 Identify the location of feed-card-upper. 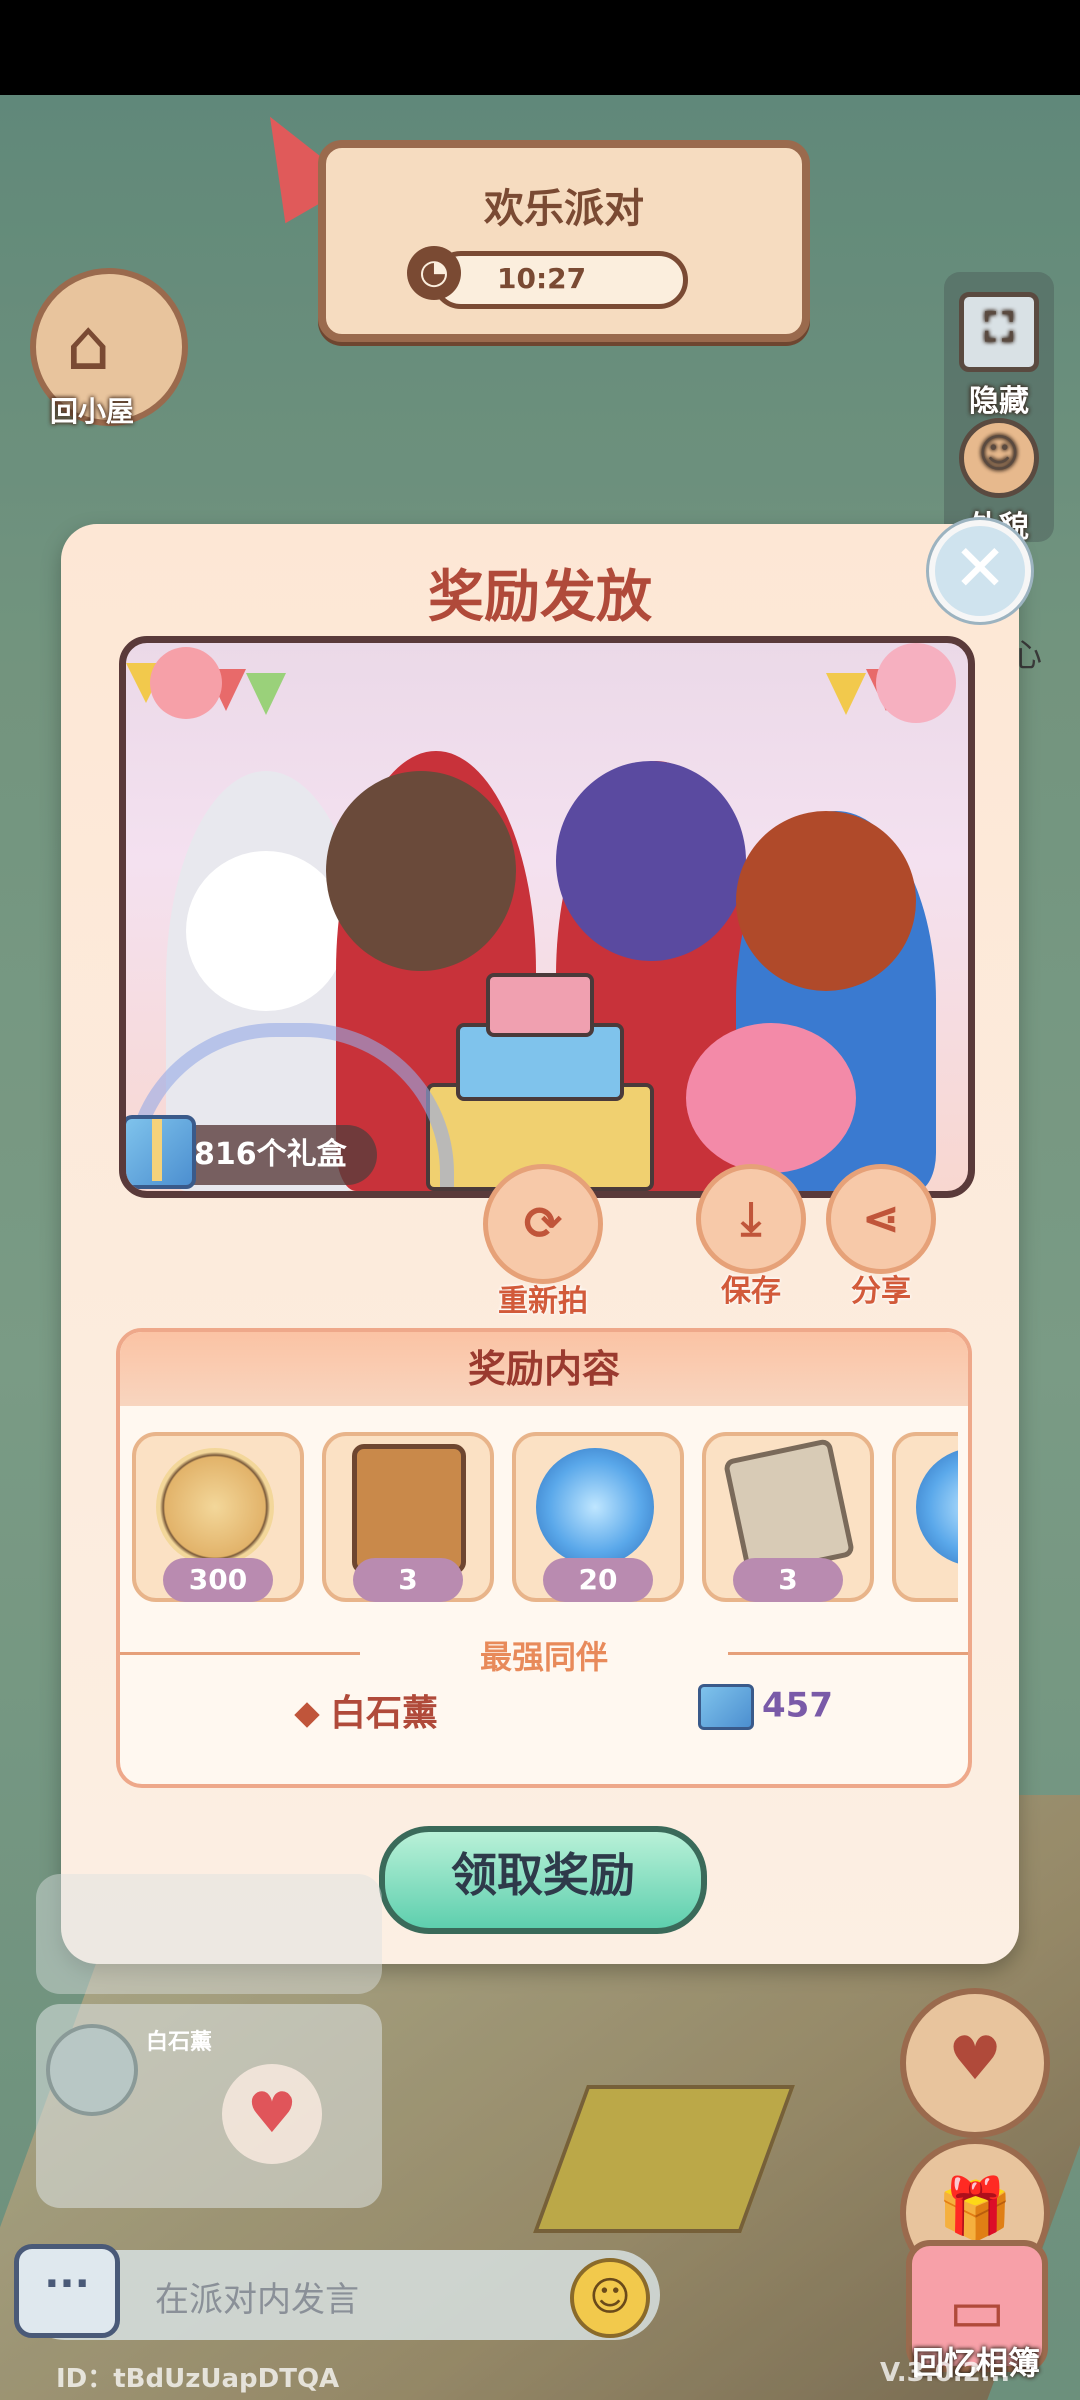
(209, 1934).